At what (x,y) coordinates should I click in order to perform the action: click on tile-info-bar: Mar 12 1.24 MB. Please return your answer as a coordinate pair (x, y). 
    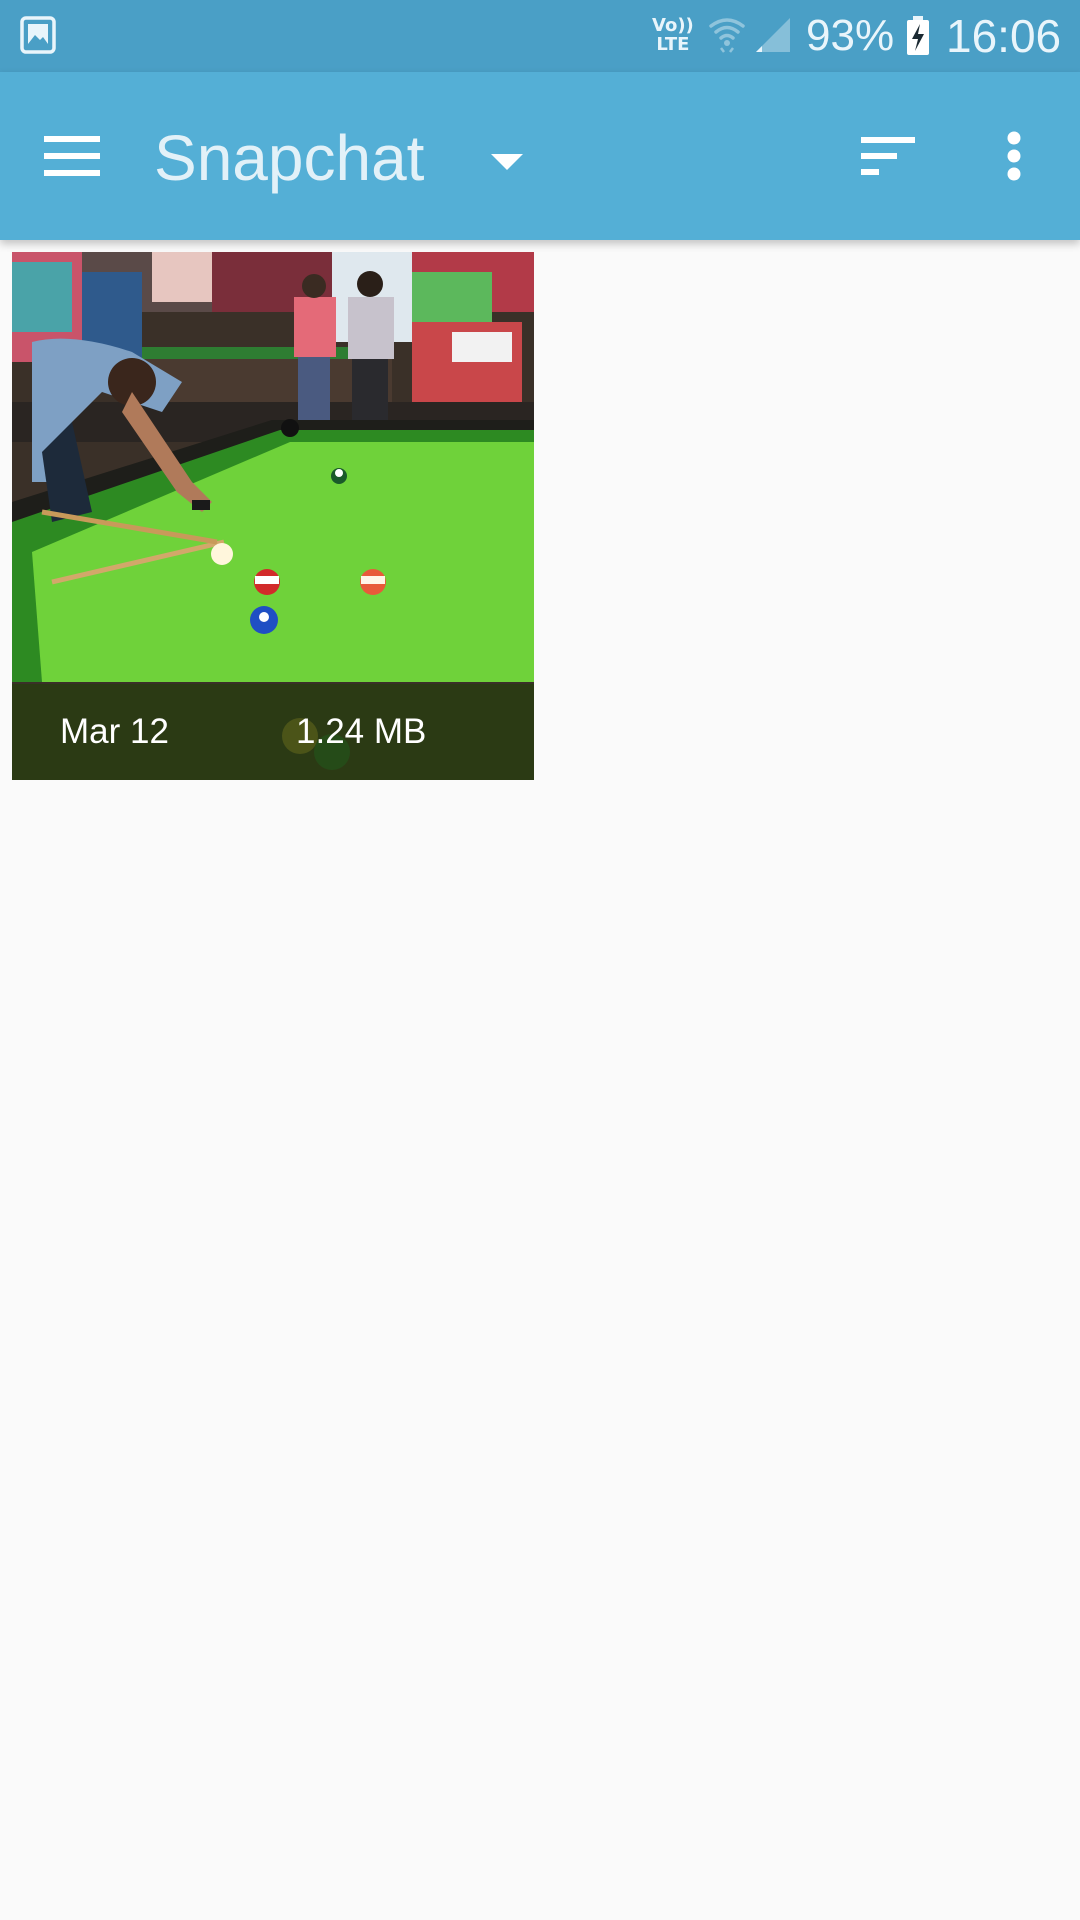
    Looking at the image, I should click on (273, 732).